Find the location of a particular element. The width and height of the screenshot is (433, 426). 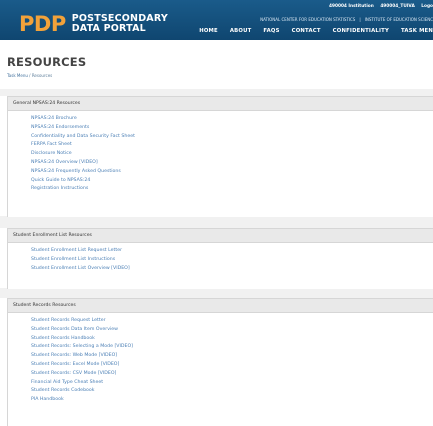

breadcrumb-current: Resources is located at coordinates (42, 75).